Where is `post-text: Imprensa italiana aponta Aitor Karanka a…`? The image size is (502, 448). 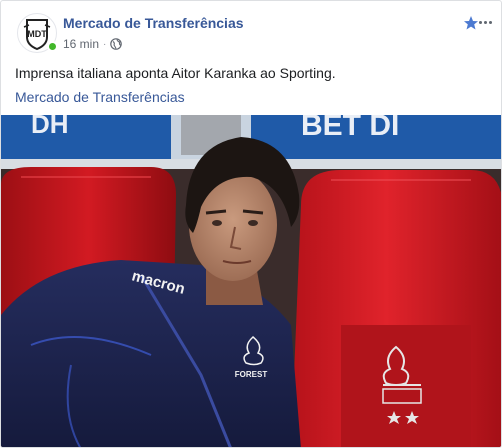
post-text: Imprensa italiana aponta Aitor Karanka a… is located at coordinates (175, 73).